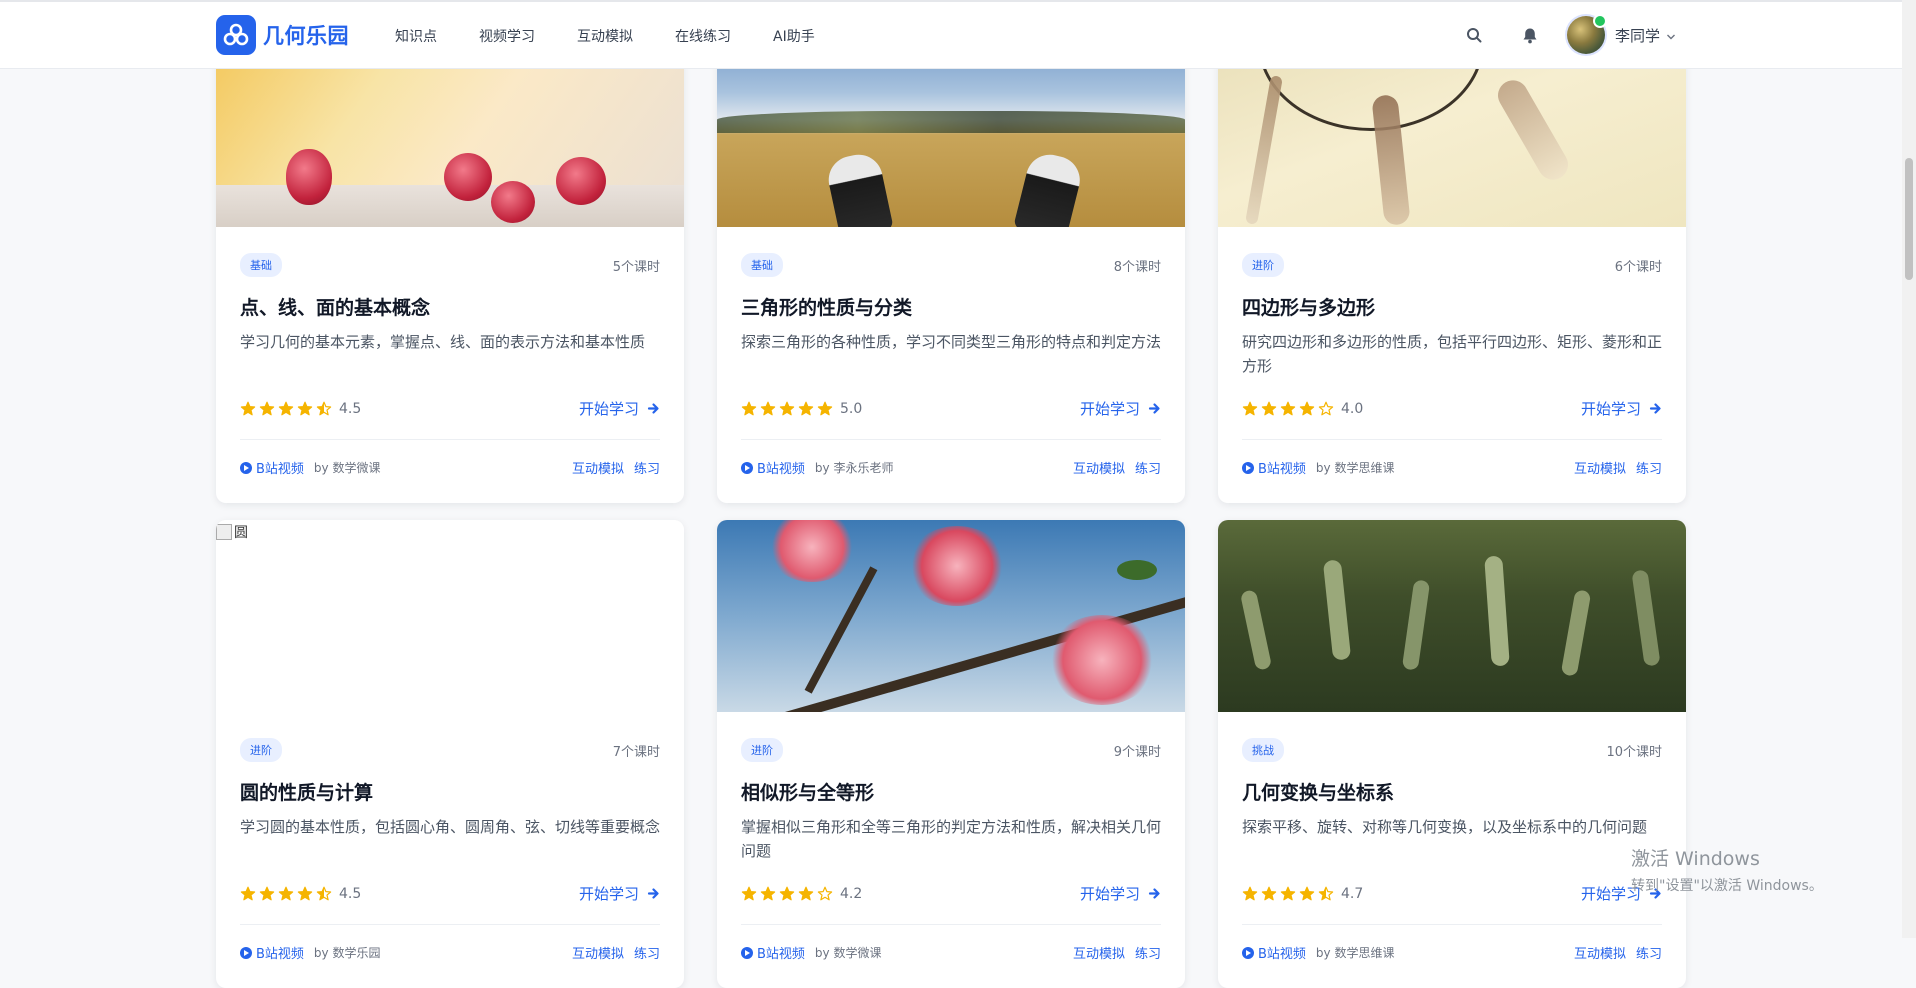  Describe the element at coordinates (1137, 267) in the screenshot. I see `lesson-count: 8个课时` at that location.